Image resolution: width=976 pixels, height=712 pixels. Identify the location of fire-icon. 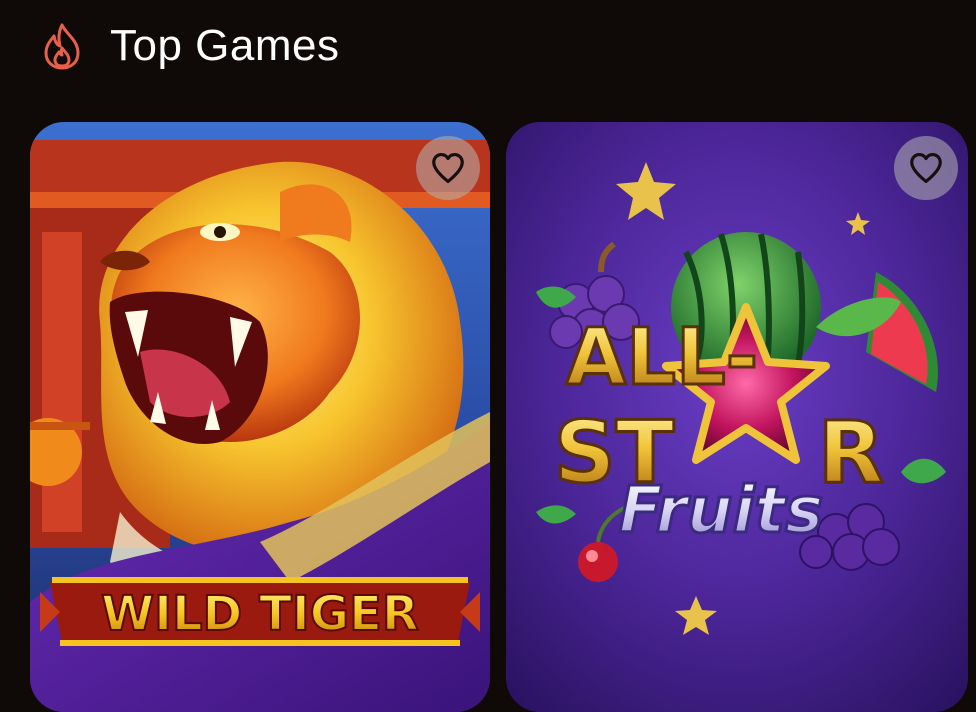
(62, 46).